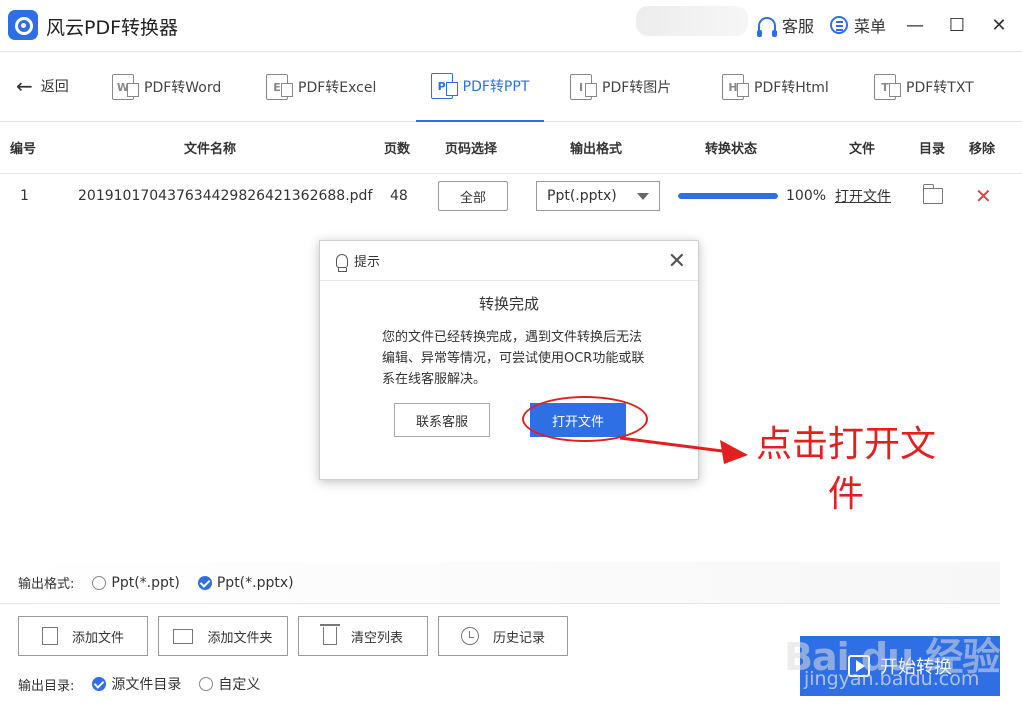 The height and width of the screenshot is (716, 1022). I want to click on play-icon, so click(859, 666).